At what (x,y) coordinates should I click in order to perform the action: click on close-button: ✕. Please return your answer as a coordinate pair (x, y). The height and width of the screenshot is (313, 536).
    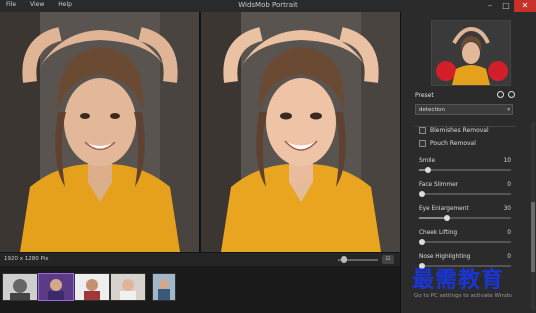
    Looking at the image, I should click on (525, 6).